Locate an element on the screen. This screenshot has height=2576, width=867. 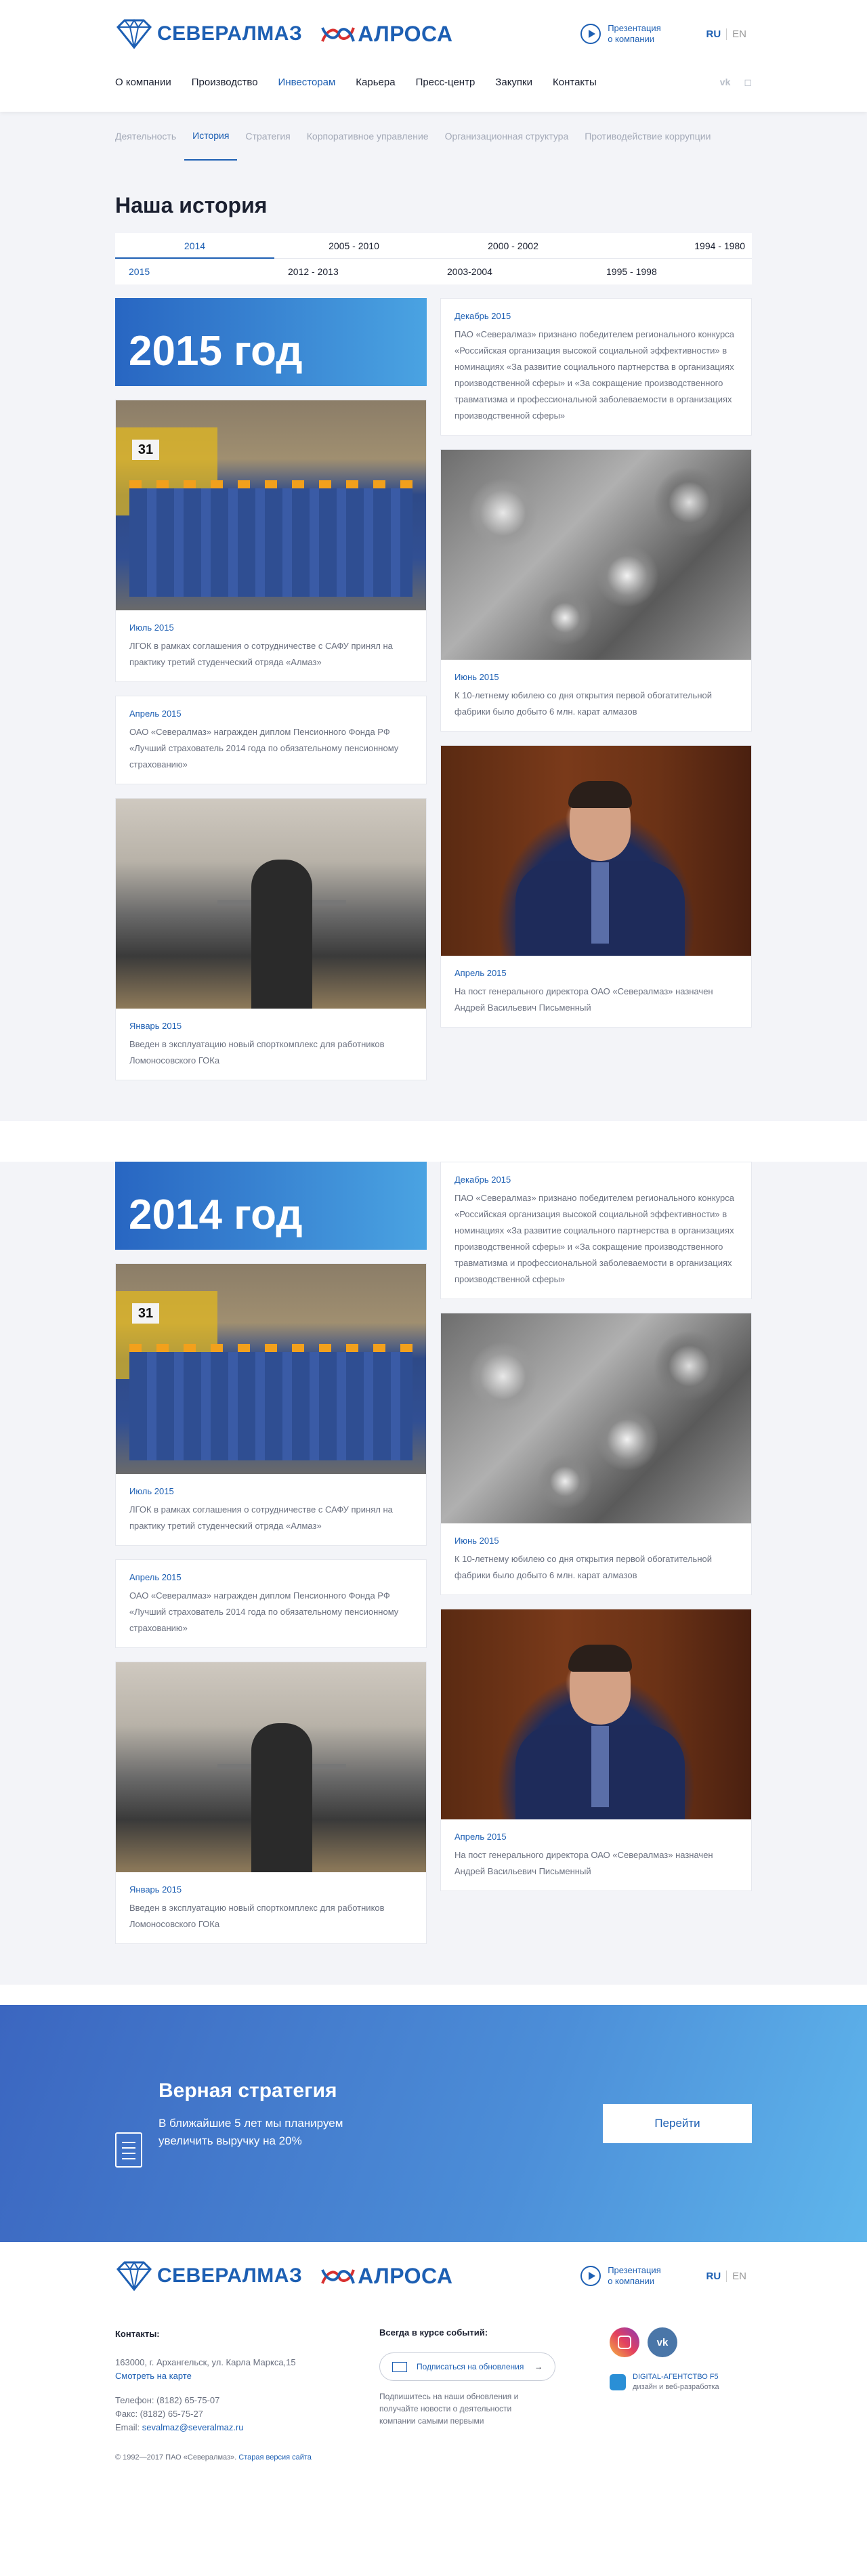
tie-shape is located at coordinates (600, 903).